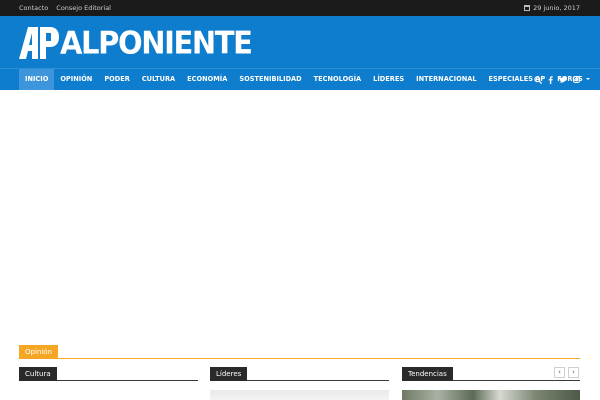 Image resolution: width=600 pixels, height=400 pixels. Describe the element at coordinates (108, 374) in the screenshot. I see `cultura-section-header: Cultura` at that location.